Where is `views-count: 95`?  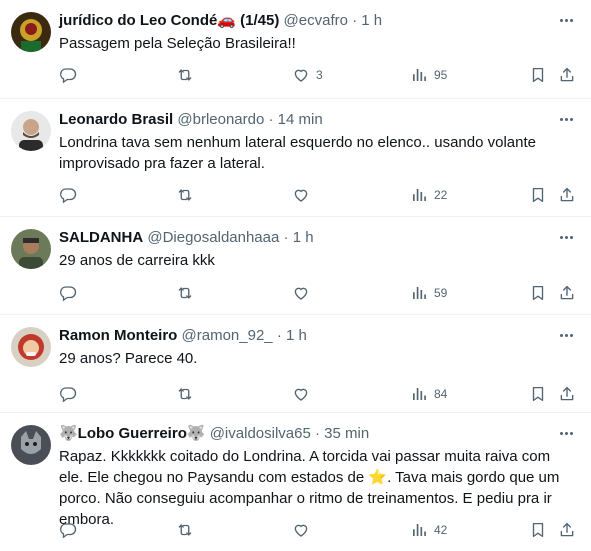
views-count: 95 is located at coordinates (441, 75).